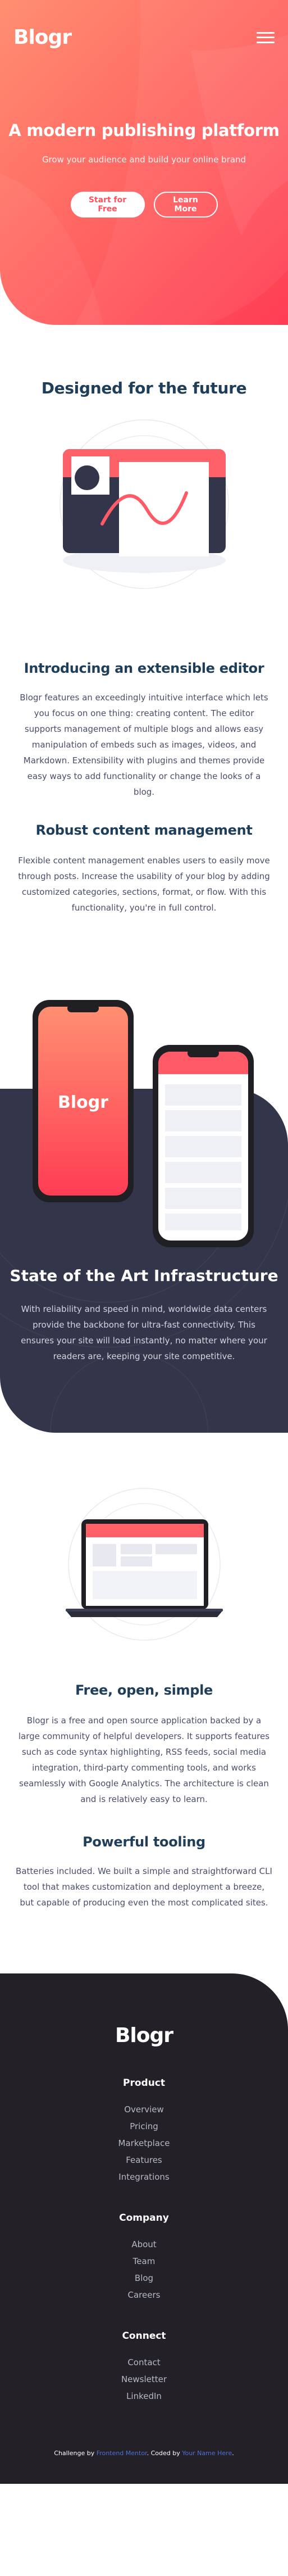 This screenshot has width=288, height=2576. I want to click on footer-link-integrations: Integrations, so click(144, 2177).